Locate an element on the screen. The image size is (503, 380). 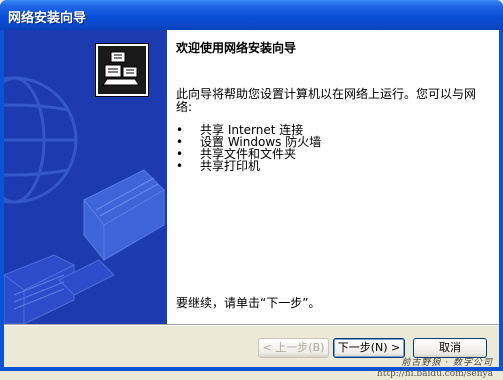
watermark-signature: 前古野狼 · 数字公司 is located at coordinates (447, 363).